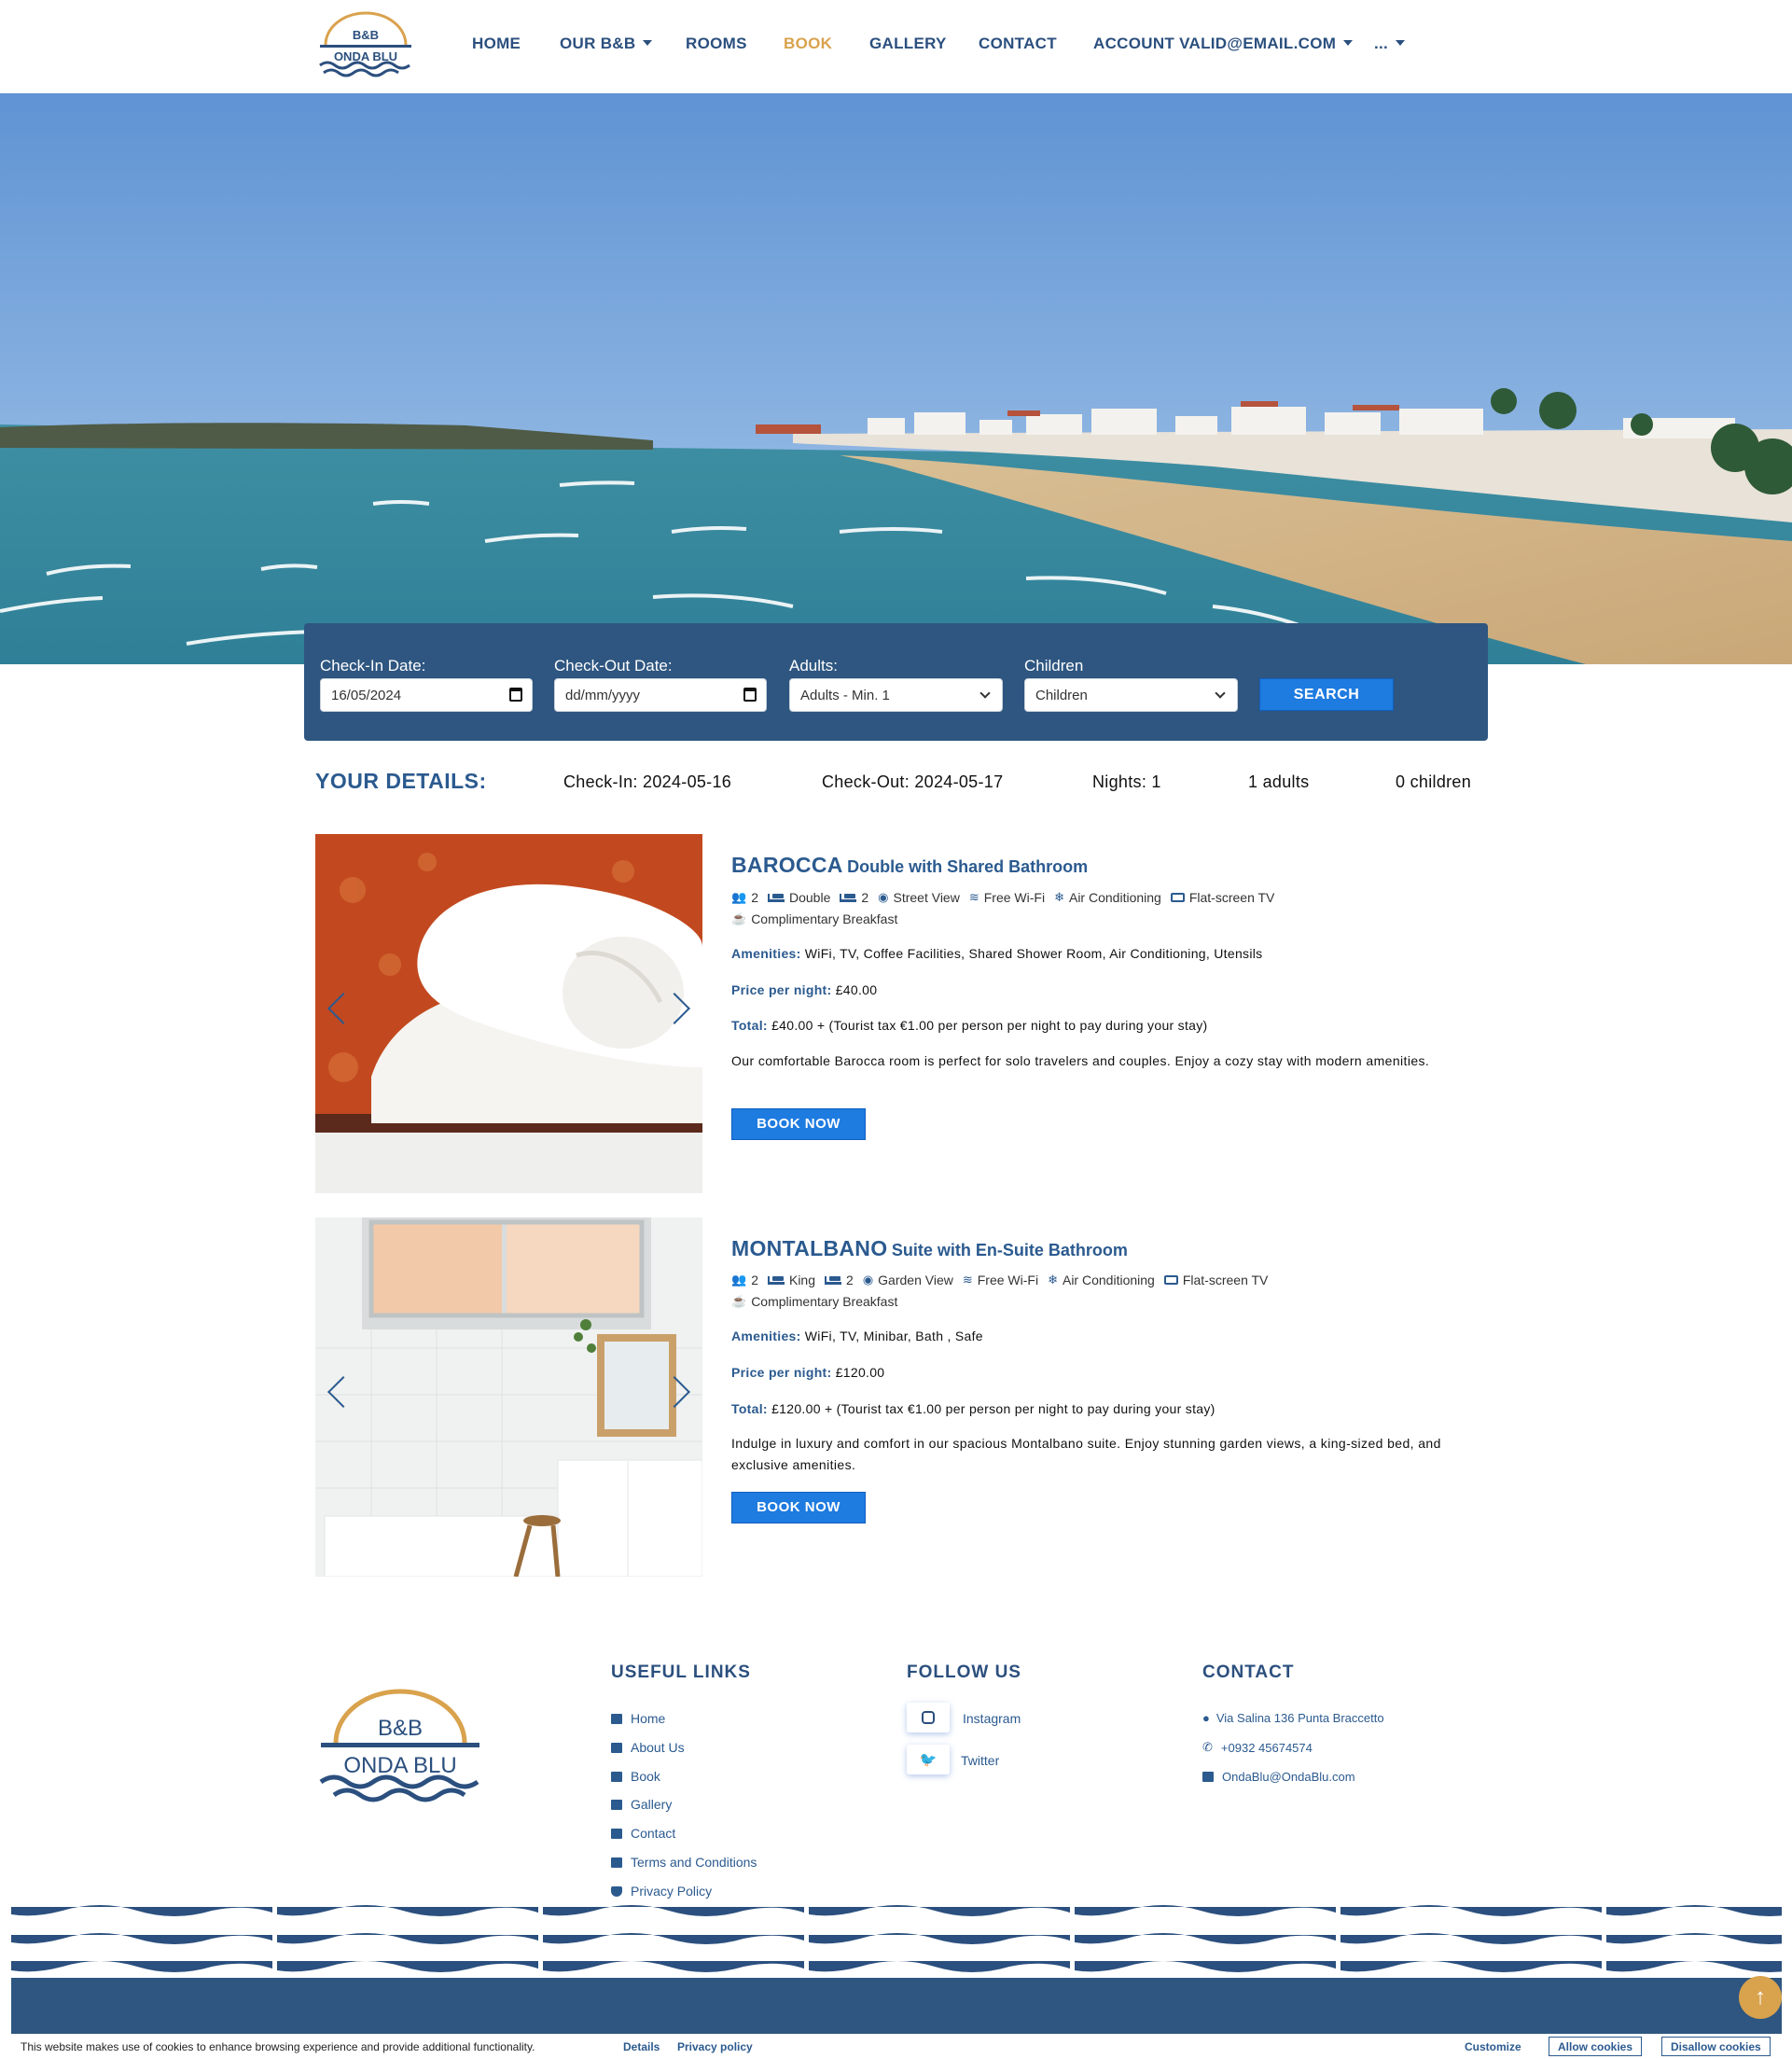  Describe the element at coordinates (401, 1728) in the screenshot. I see `footer-logo-line1: B&B` at that location.